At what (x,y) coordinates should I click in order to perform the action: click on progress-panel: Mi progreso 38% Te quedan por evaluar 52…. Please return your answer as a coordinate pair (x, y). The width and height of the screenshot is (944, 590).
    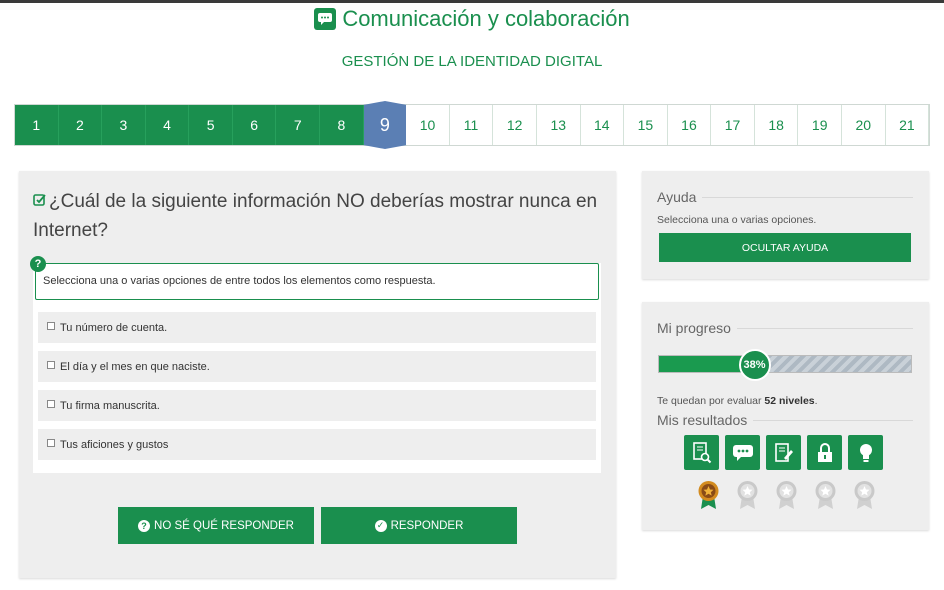
    Looking at the image, I should click on (785, 416).